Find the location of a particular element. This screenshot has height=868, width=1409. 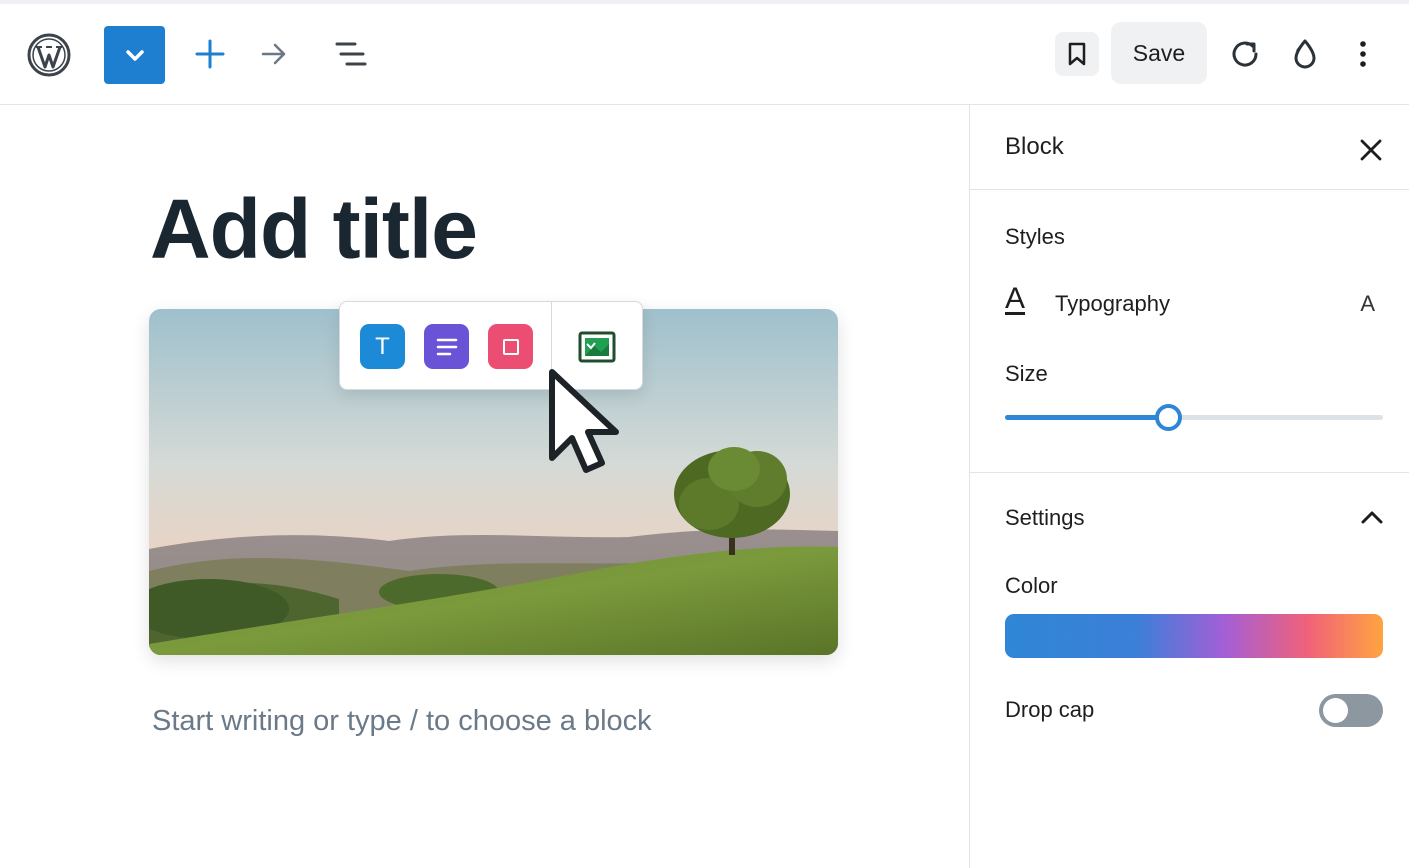

sidebar-divider is located at coordinates (1189, 472).